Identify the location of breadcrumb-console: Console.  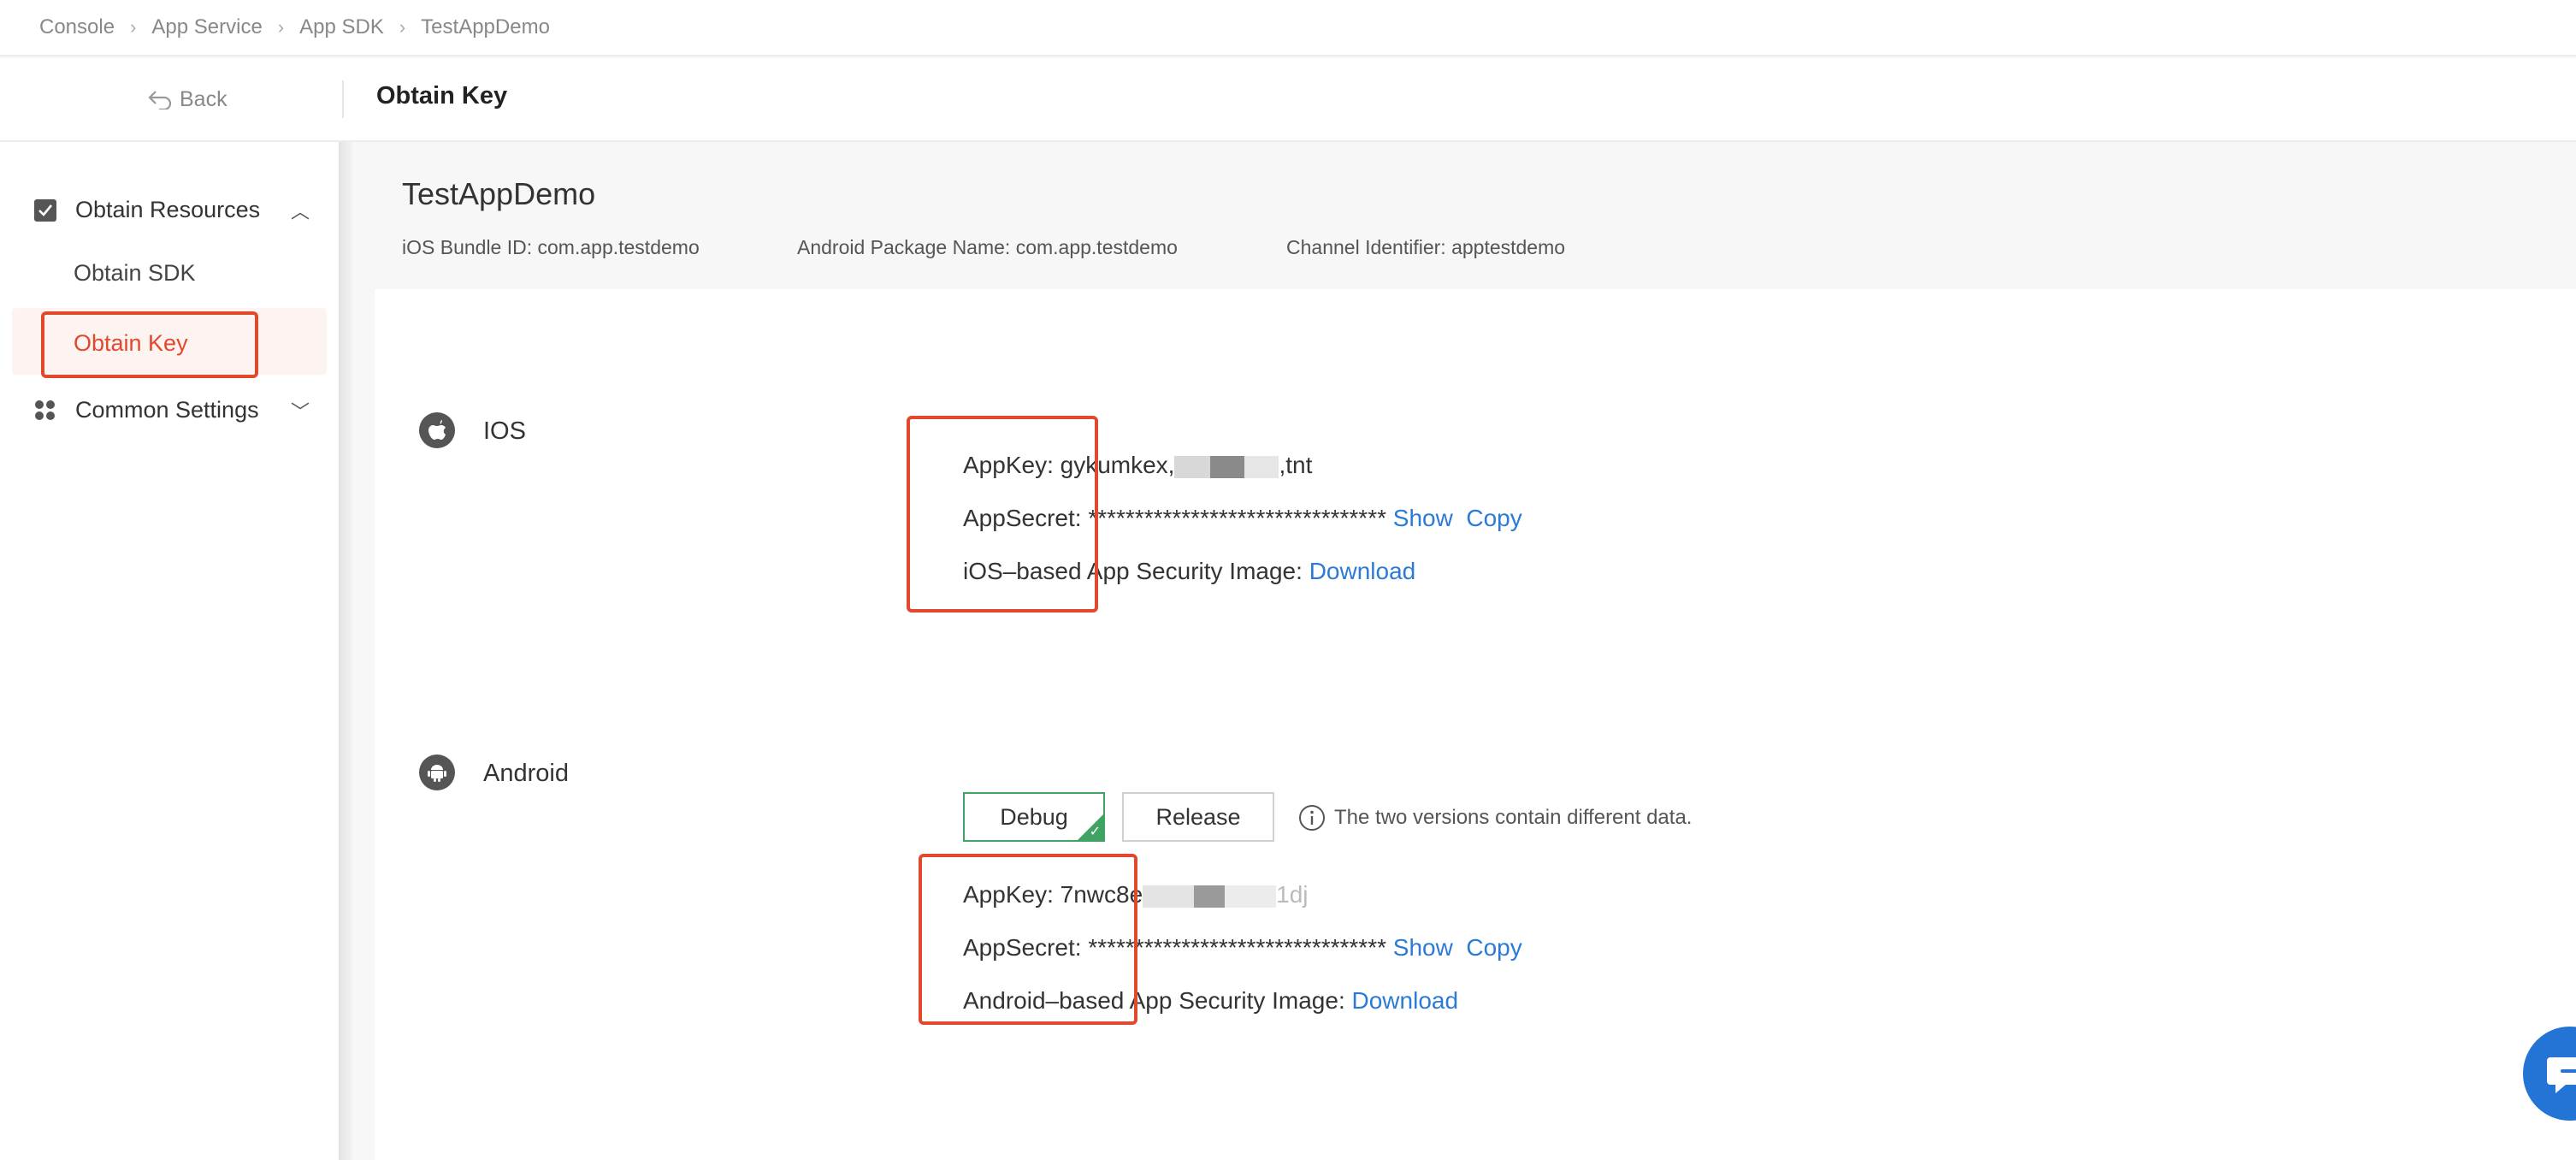
(77, 27).